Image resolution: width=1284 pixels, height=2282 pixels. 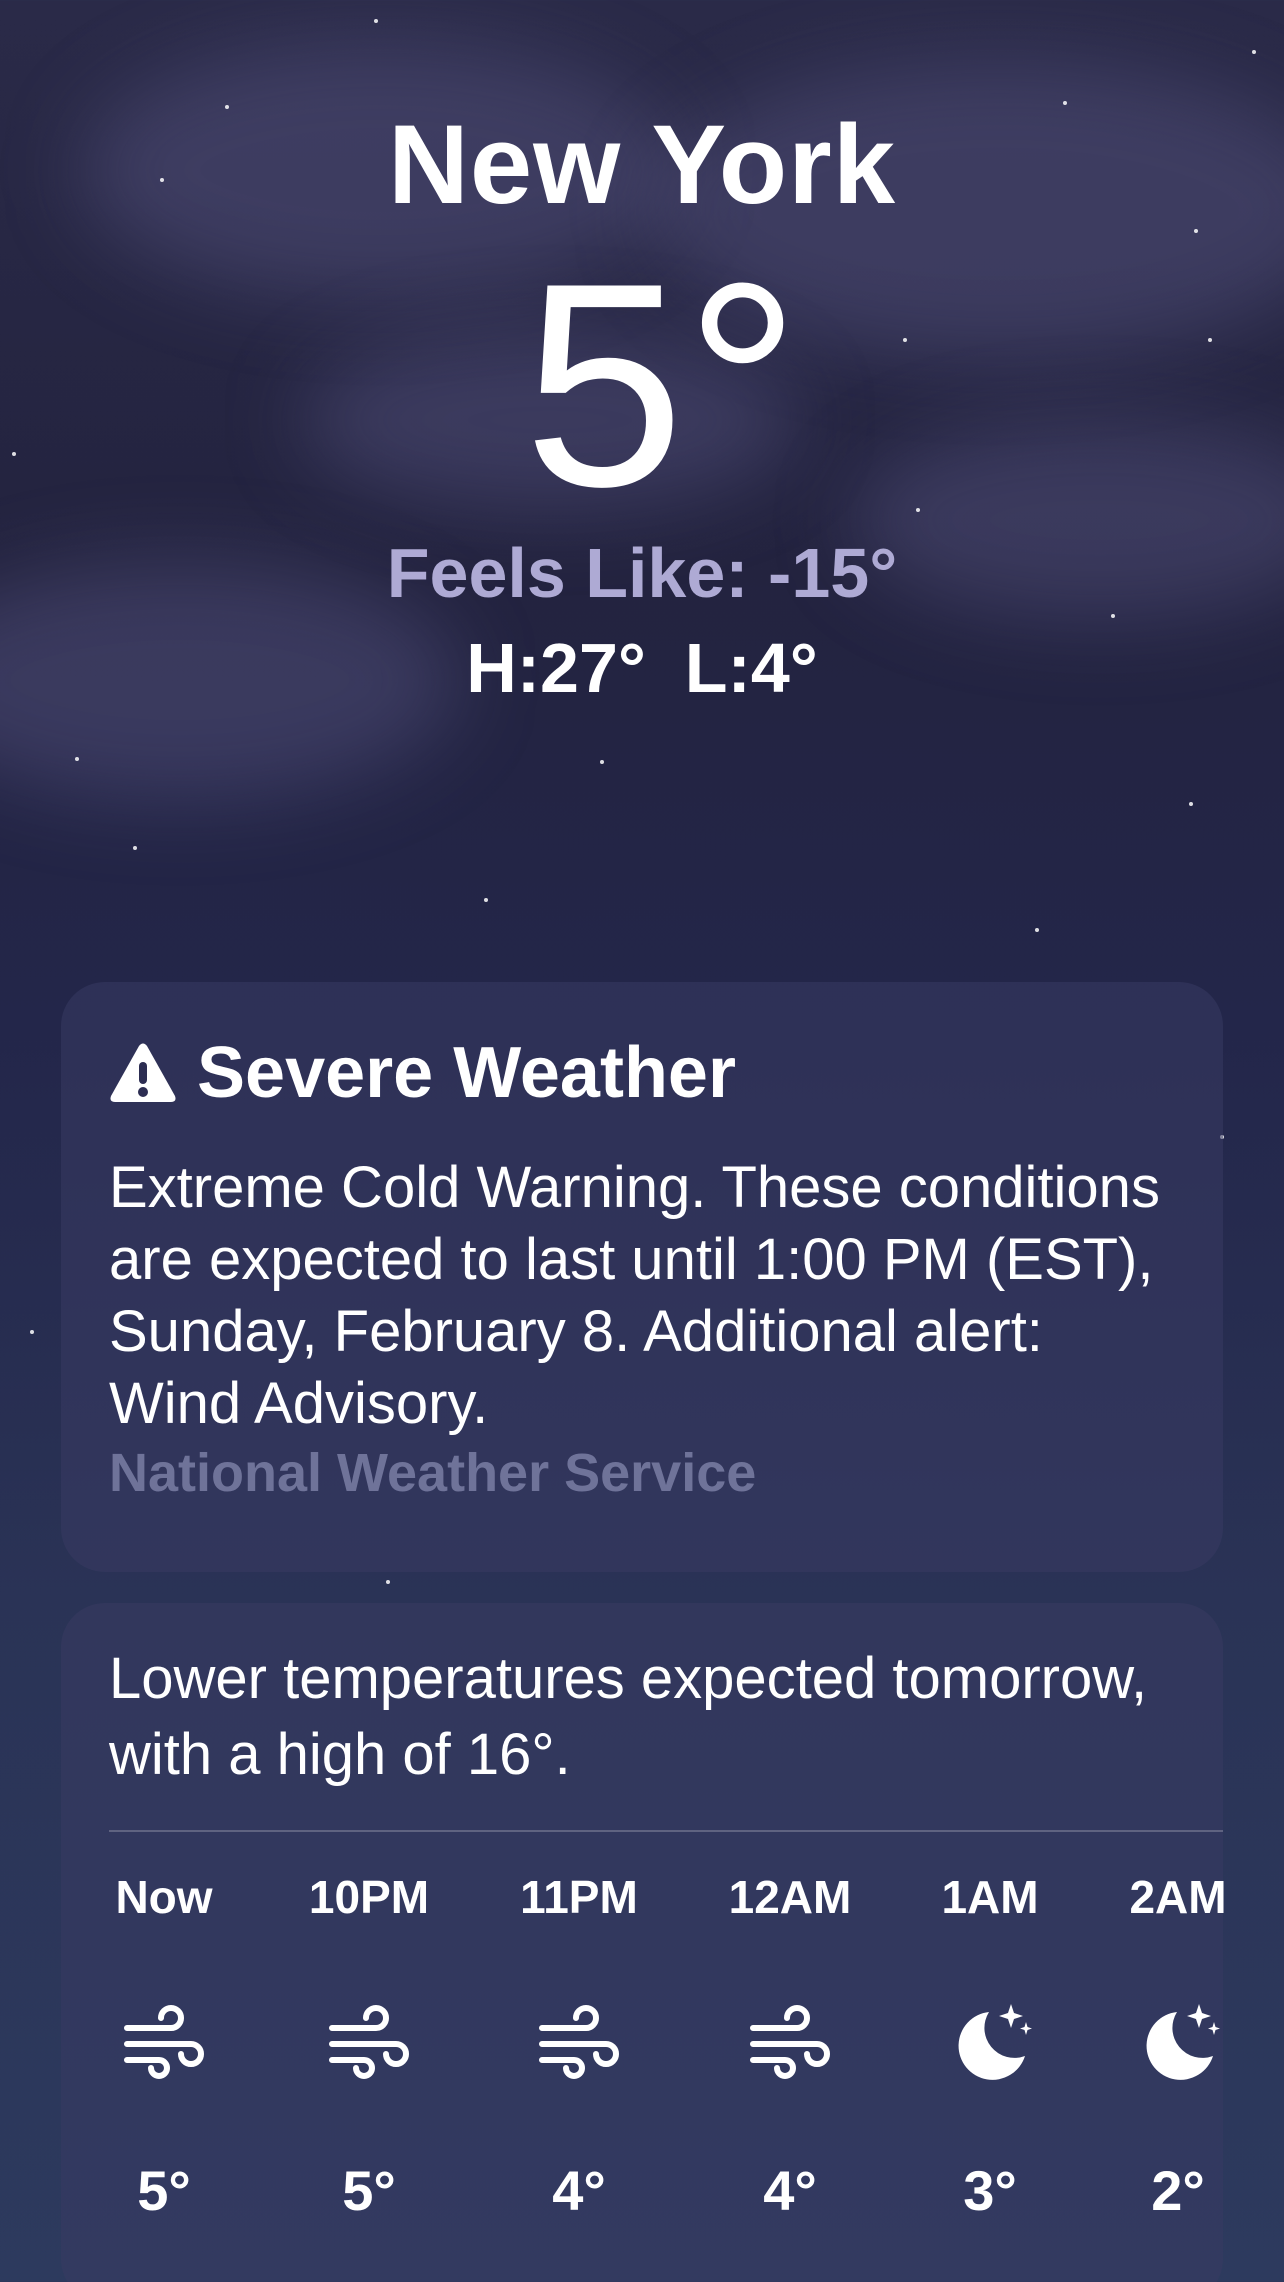 I want to click on hour-temperature: 3°, so click(x=990, y=2190).